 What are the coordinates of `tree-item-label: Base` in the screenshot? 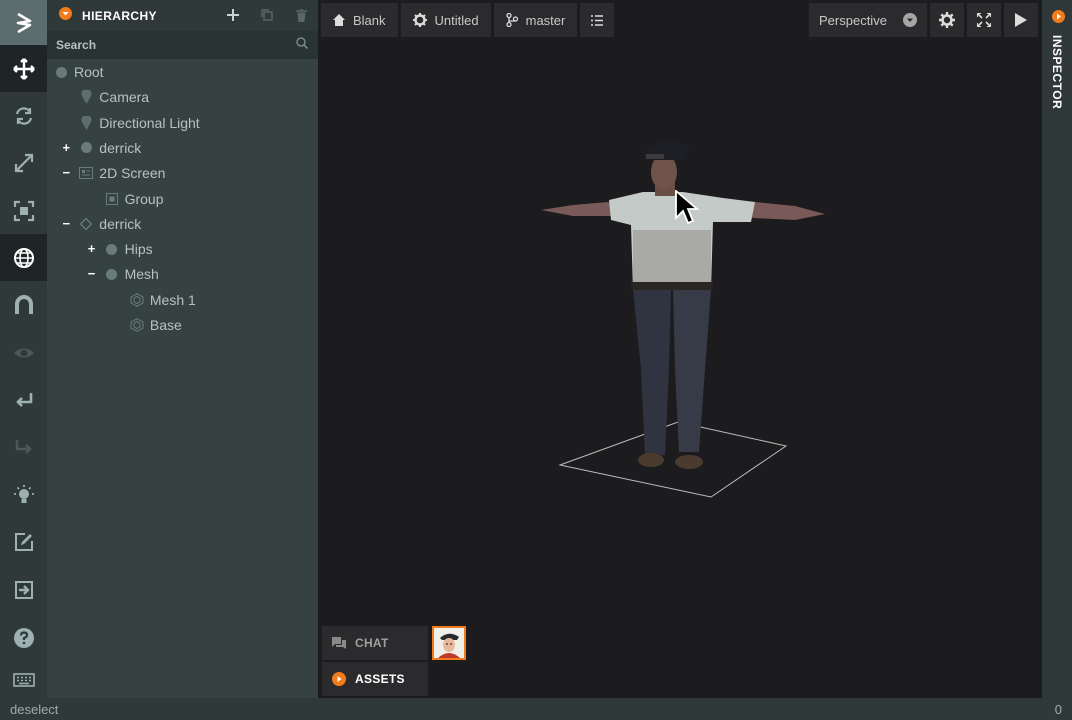 It's located at (165, 325).